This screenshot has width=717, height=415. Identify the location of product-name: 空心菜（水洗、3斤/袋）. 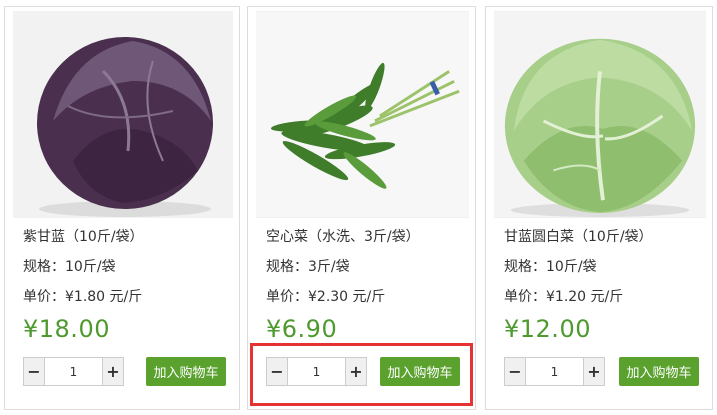
(343, 236).